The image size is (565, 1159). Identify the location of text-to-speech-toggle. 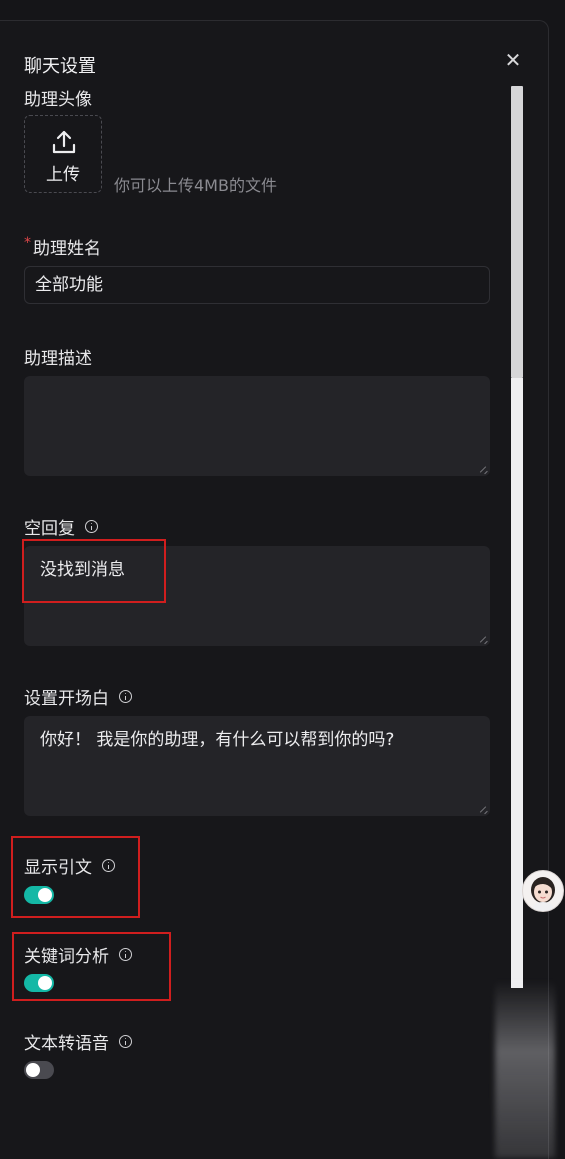
(39, 1070).